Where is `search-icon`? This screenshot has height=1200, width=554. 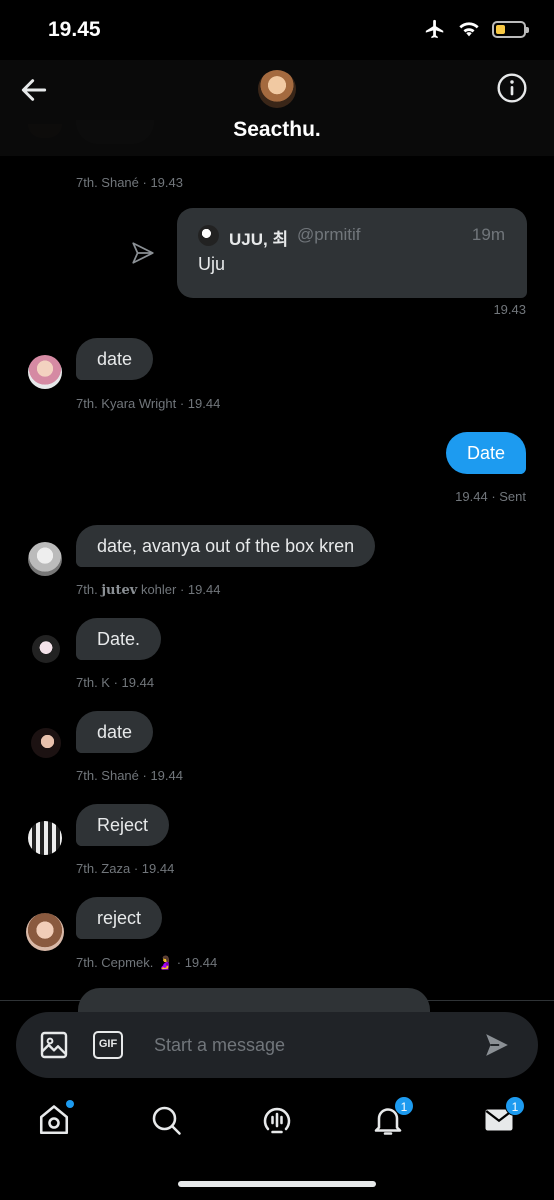
search-icon is located at coordinates (166, 1120).